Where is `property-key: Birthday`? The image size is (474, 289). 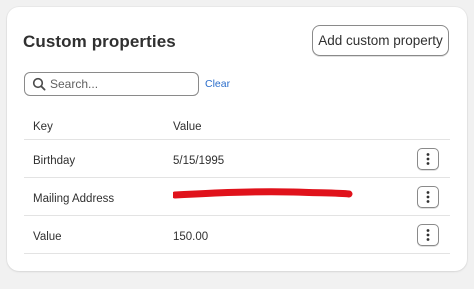
property-key: Birthday is located at coordinates (54, 161).